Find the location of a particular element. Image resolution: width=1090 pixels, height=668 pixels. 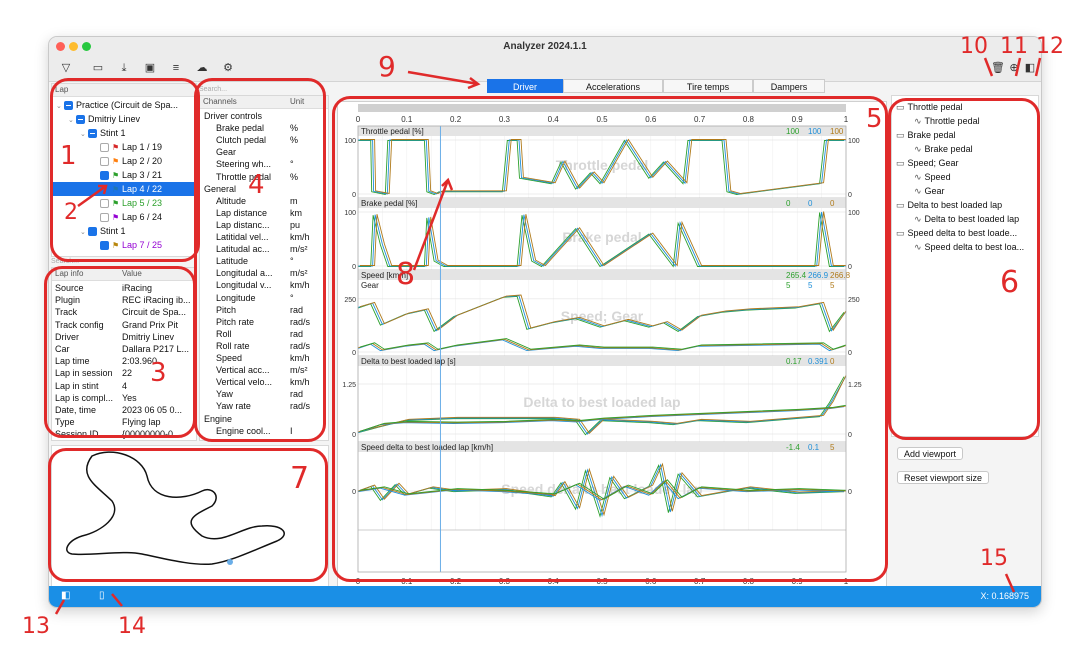

annotation-15: 15 is located at coordinates (994, 558).